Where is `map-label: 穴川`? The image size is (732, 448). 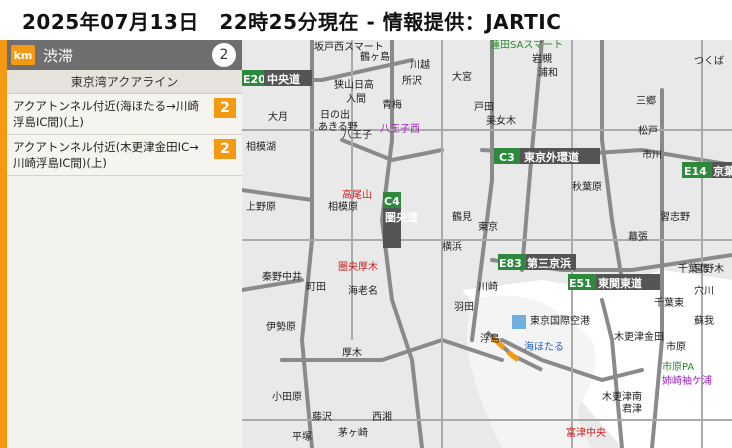
map-label: 穴川 is located at coordinates (704, 290).